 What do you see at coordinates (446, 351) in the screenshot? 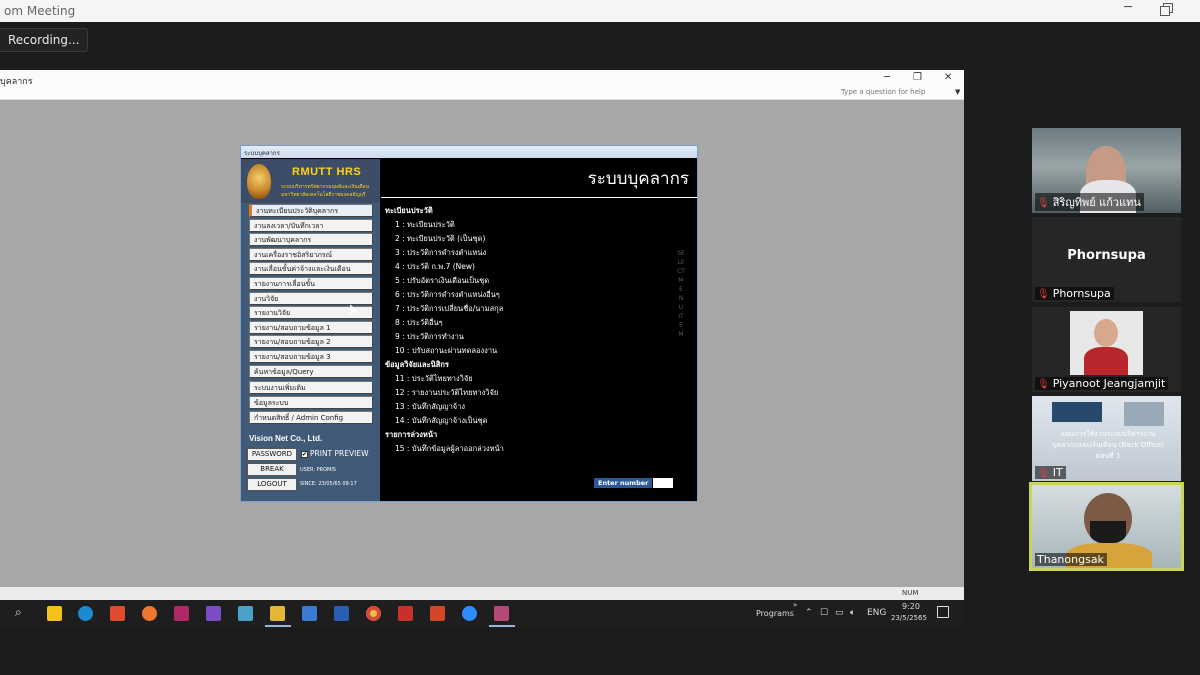
I see `menu-item-10: 10 : ปรับสถานะผ่านทดลองงาน` at bounding box center [446, 351].